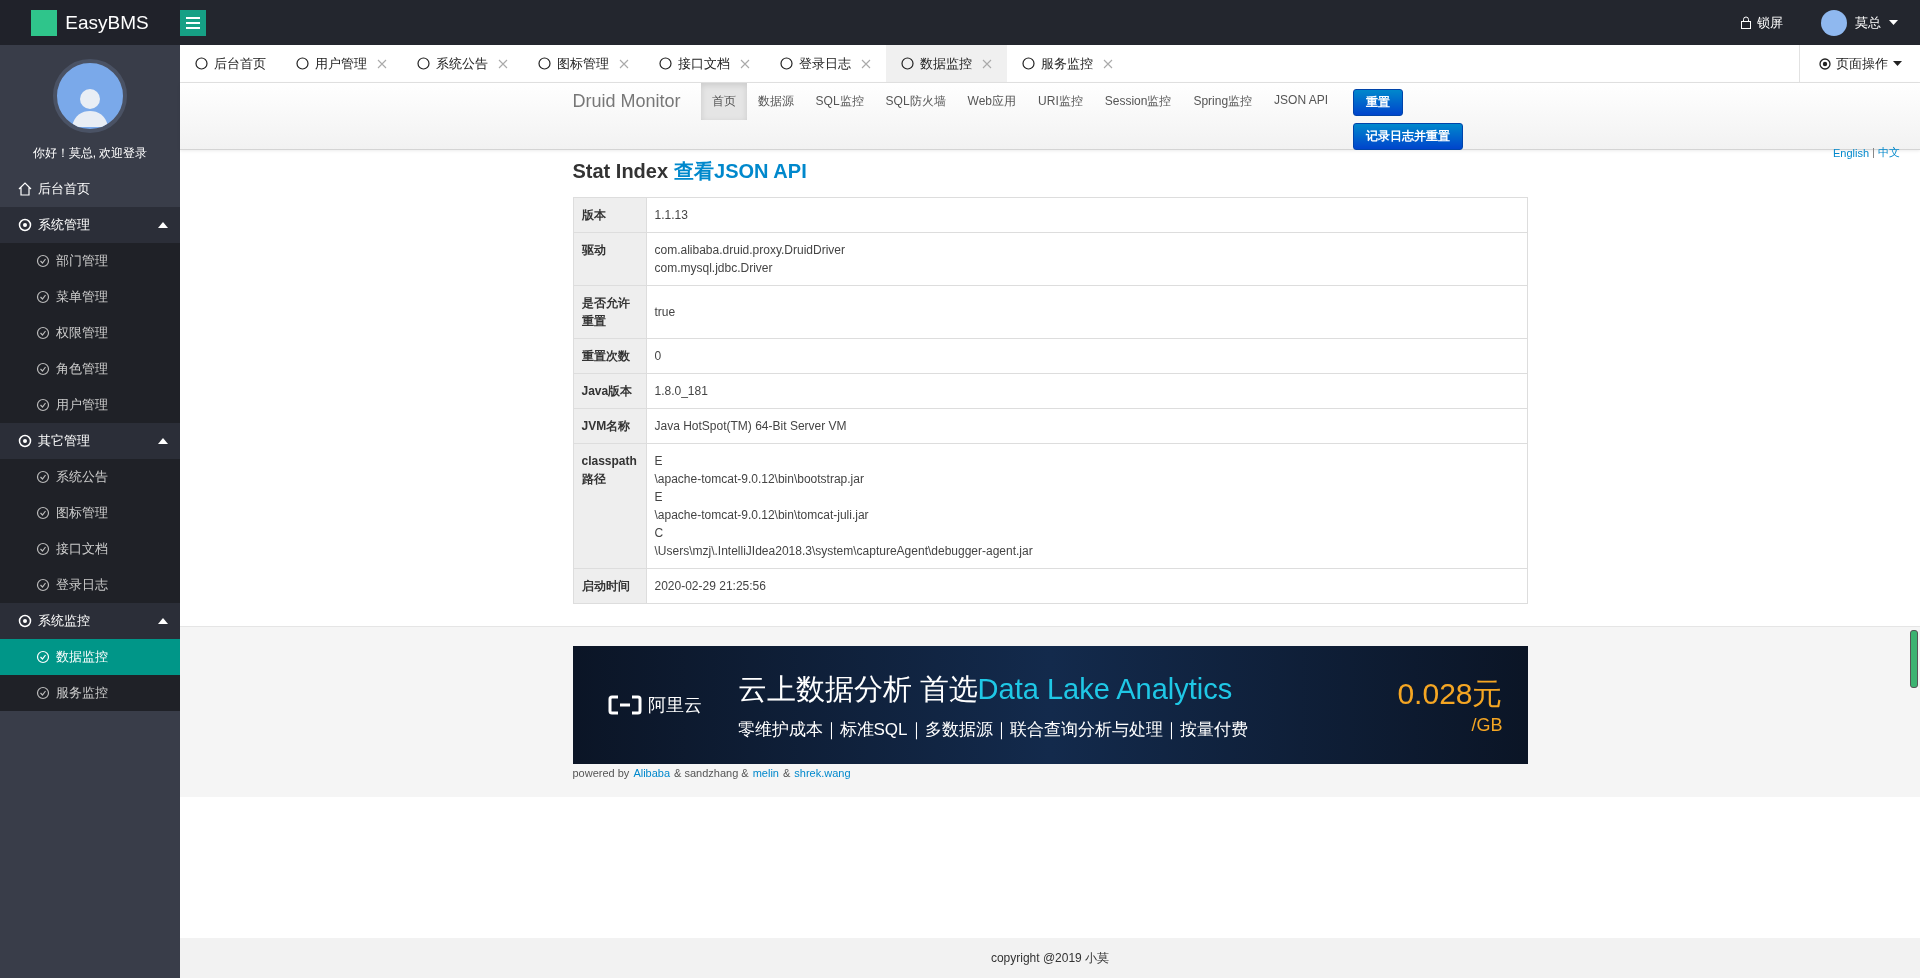 This screenshot has width=1920, height=978. What do you see at coordinates (711, 773) in the screenshot?
I see `credit-text: & sandzhang &` at bounding box center [711, 773].